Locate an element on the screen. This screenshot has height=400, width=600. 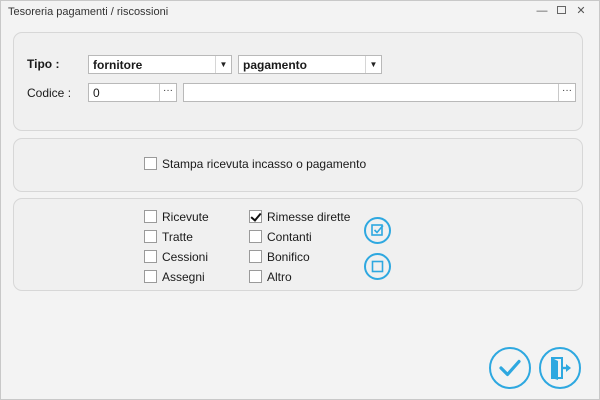
check-all-icon is located at coordinates (377, 230).